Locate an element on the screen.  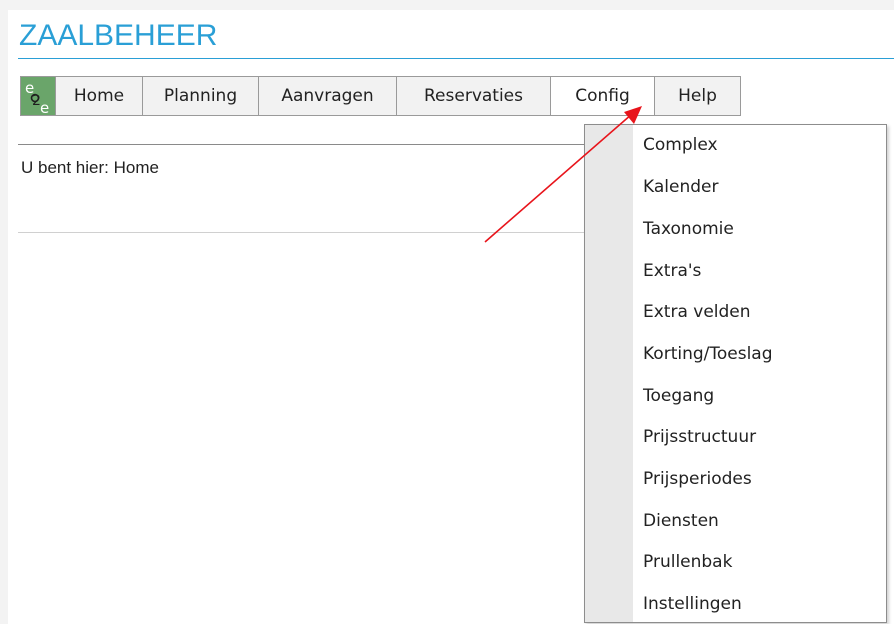
menu-item-home: Home is located at coordinates (99, 96).